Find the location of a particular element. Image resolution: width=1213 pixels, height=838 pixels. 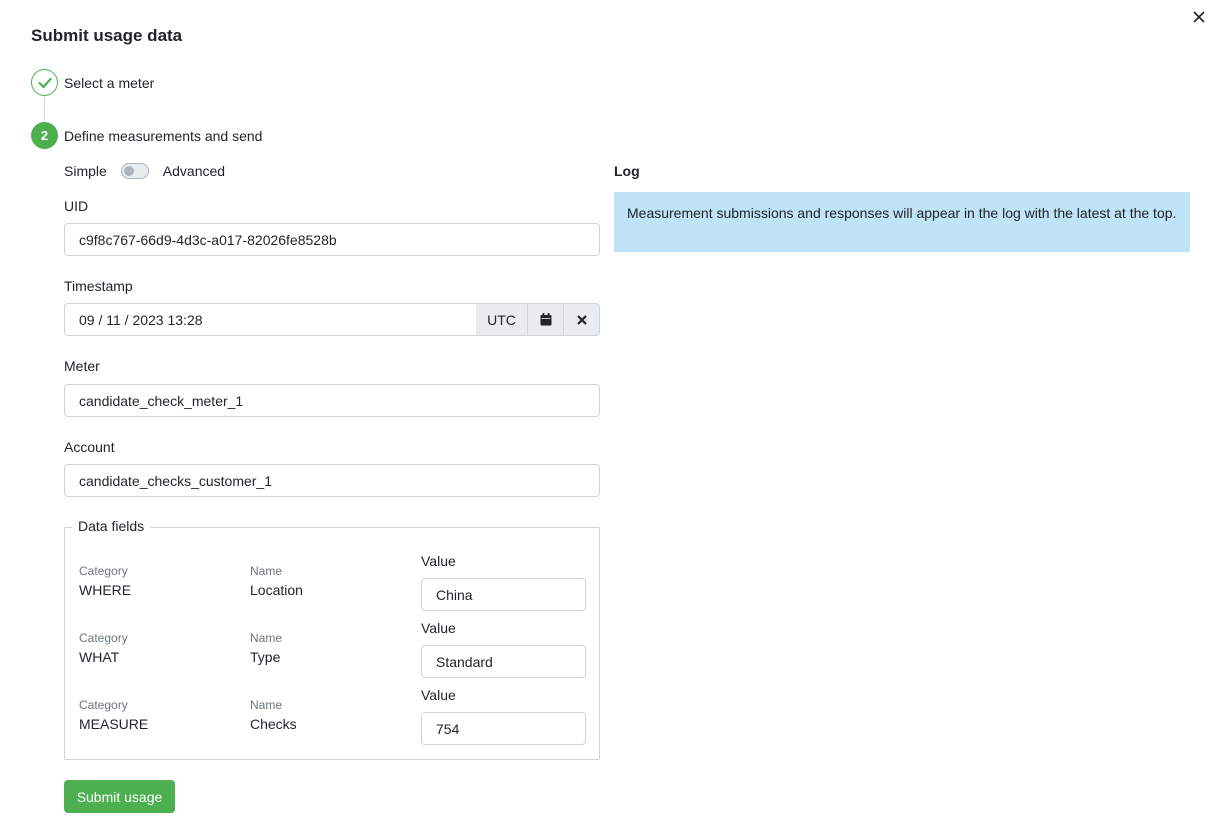

step-label: Define measurements and send is located at coordinates (163, 135).